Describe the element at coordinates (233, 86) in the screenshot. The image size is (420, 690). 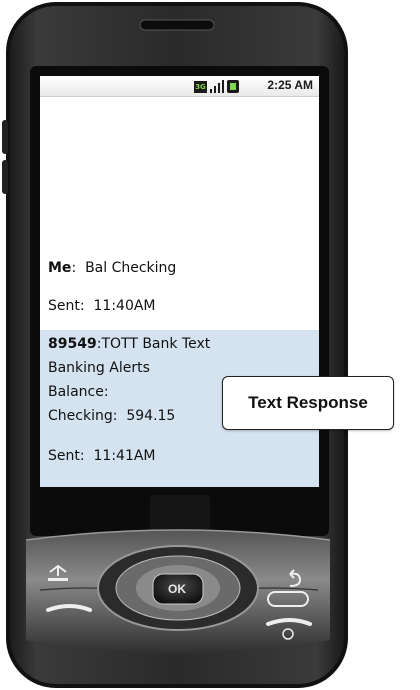
I see `battery-icon` at that location.